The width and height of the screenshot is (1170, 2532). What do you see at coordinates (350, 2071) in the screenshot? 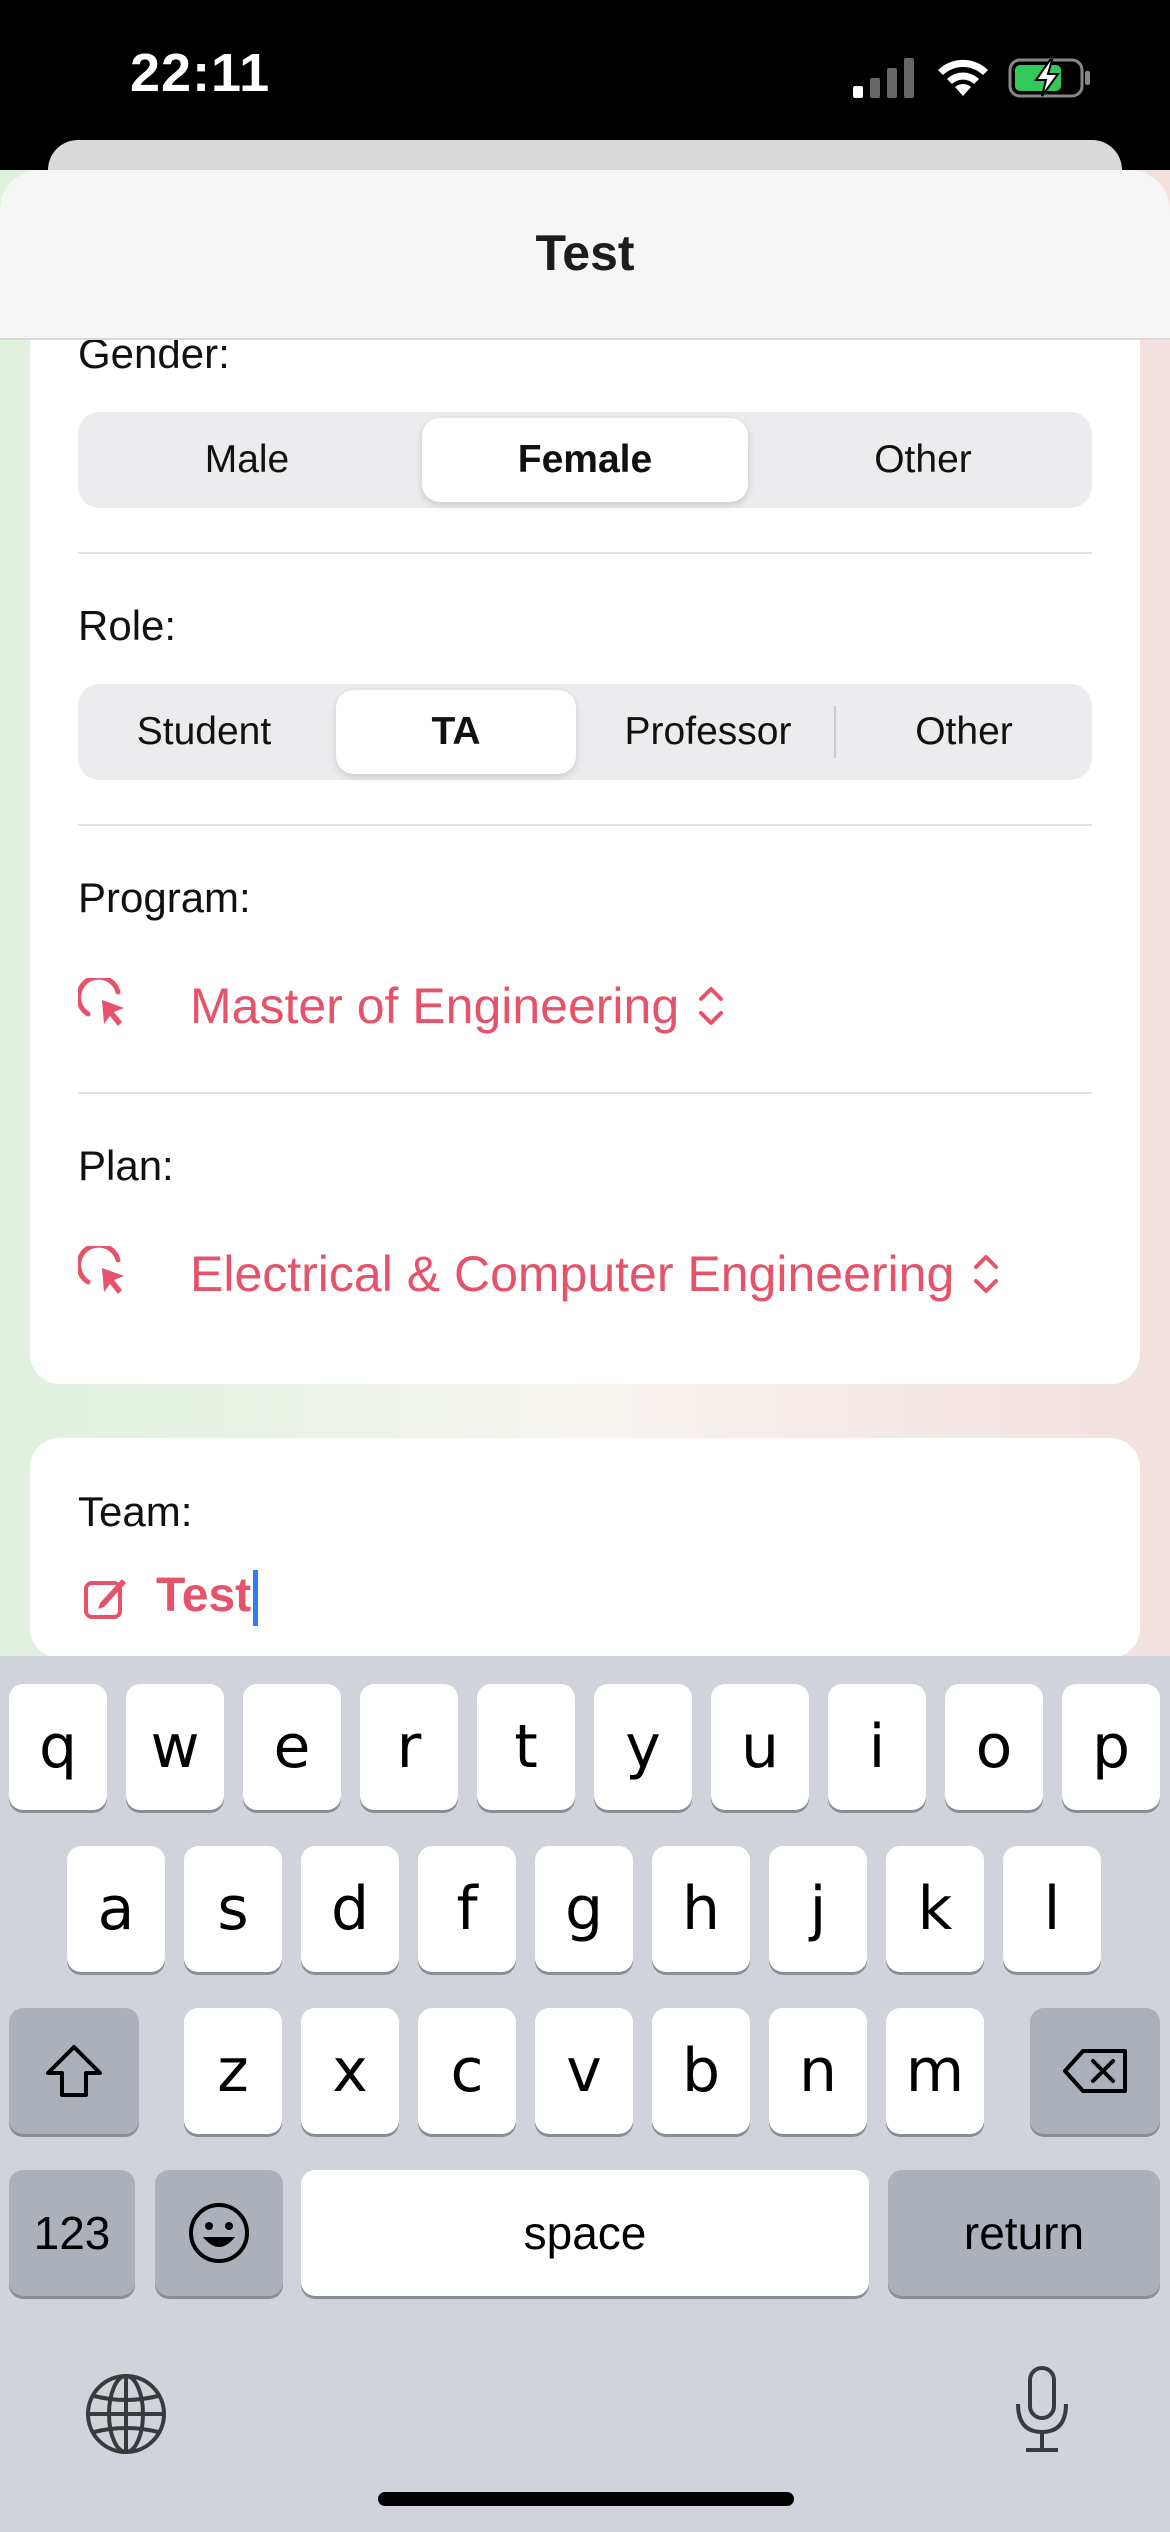
I see `key-x: x` at bounding box center [350, 2071].